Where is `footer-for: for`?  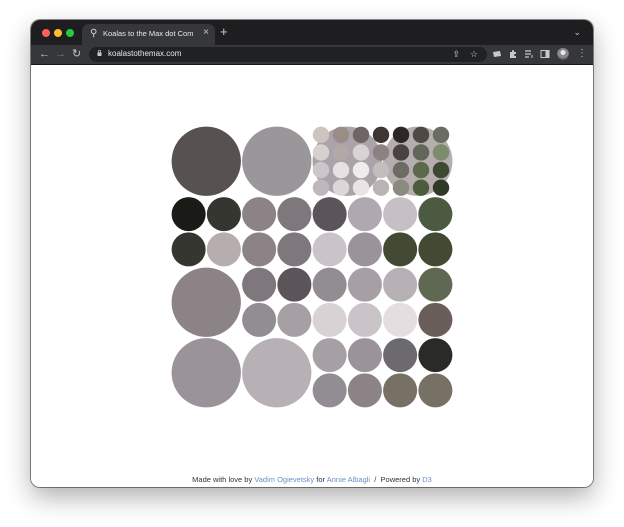 footer-for: for is located at coordinates (321, 479).